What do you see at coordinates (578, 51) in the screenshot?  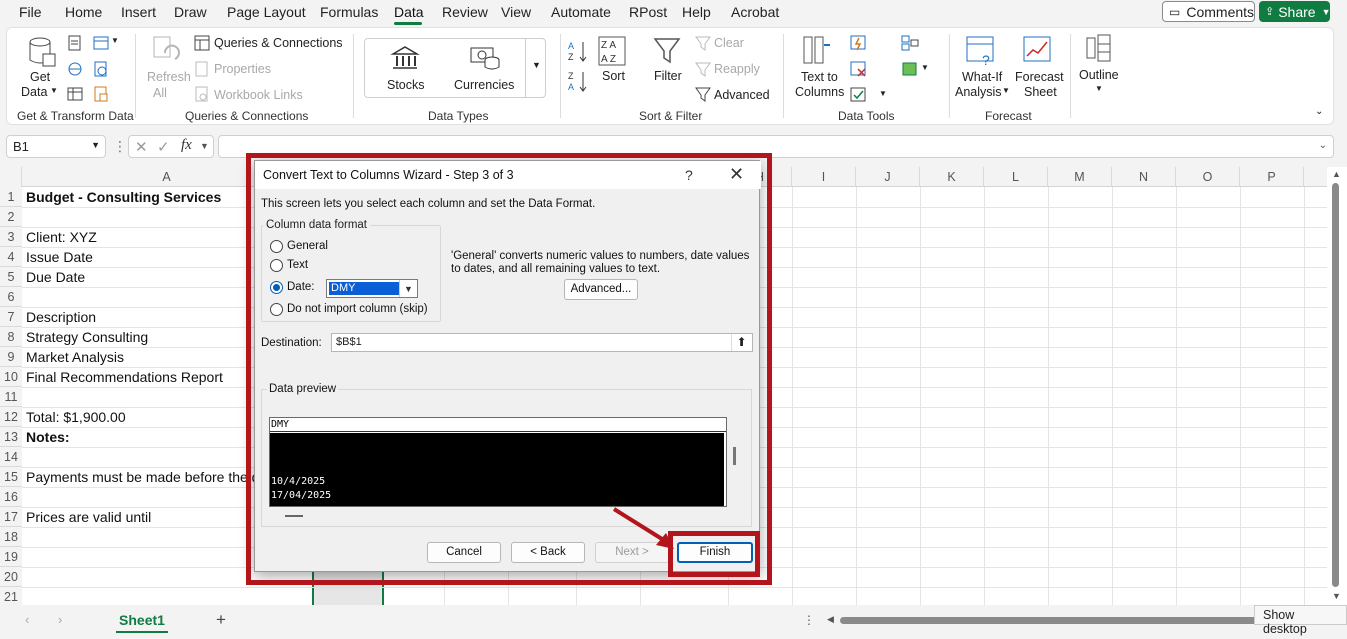 I see `sort-ascending-icon: AZ` at bounding box center [578, 51].